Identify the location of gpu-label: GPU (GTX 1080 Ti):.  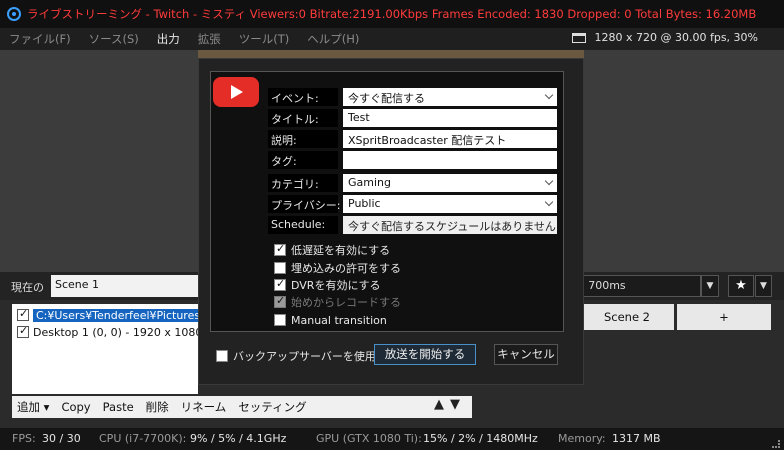
(369, 438).